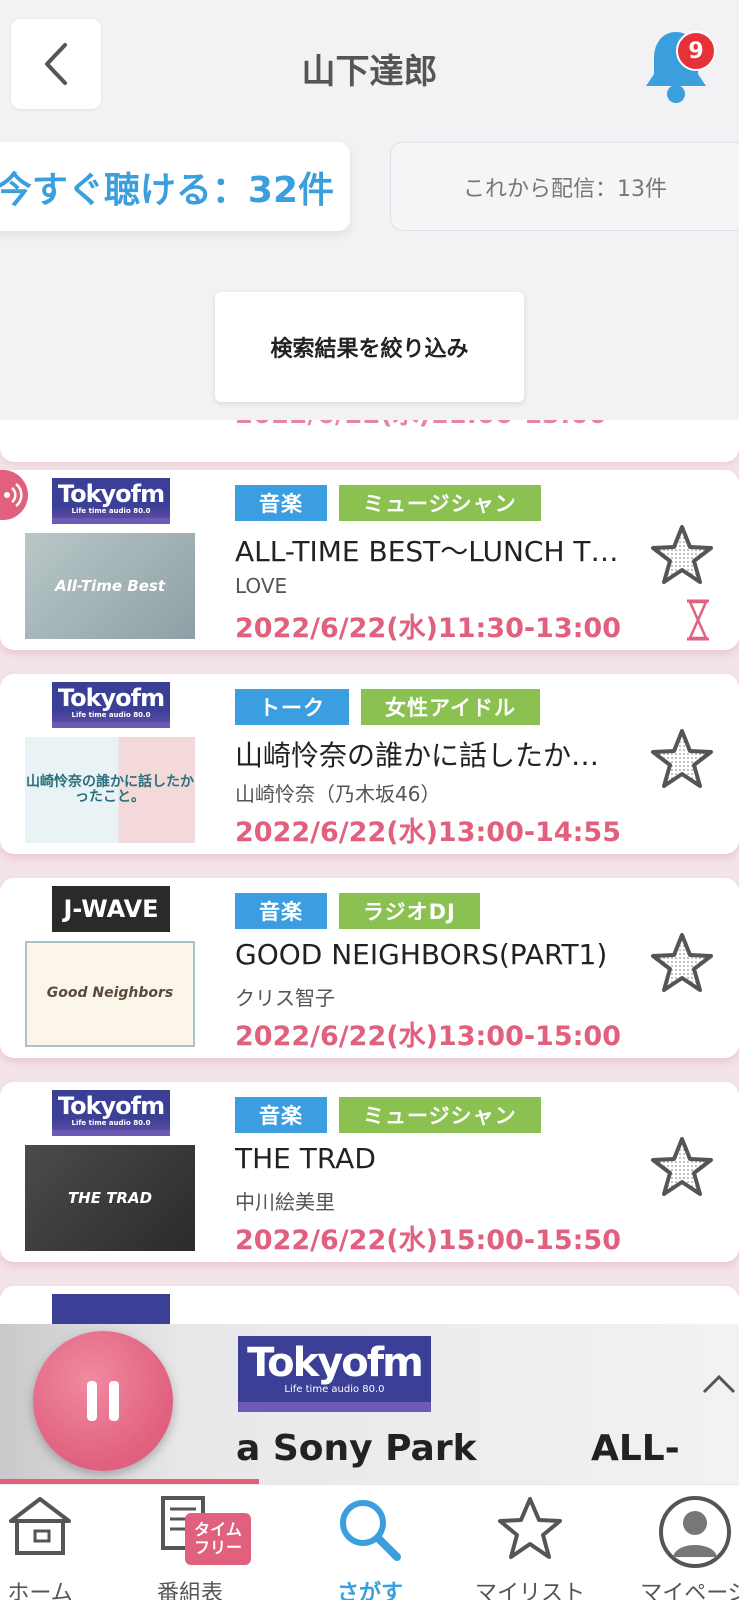 This screenshot has height=1600, width=739. I want to click on program-card-partial: 2022/6/22(水)11:00-13:00, so click(369, 441).